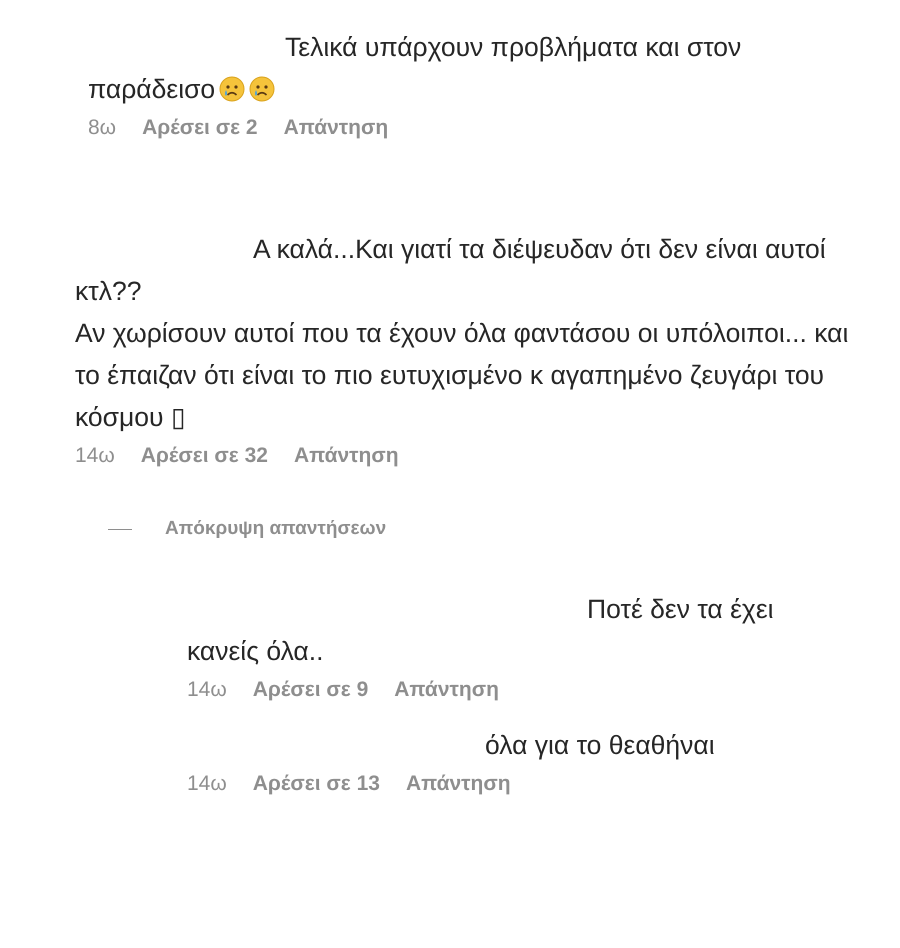 This screenshot has height=948, width=900. What do you see at coordinates (316, 784) in the screenshot?
I see `likes-link: Αρέσει σε 13` at bounding box center [316, 784].